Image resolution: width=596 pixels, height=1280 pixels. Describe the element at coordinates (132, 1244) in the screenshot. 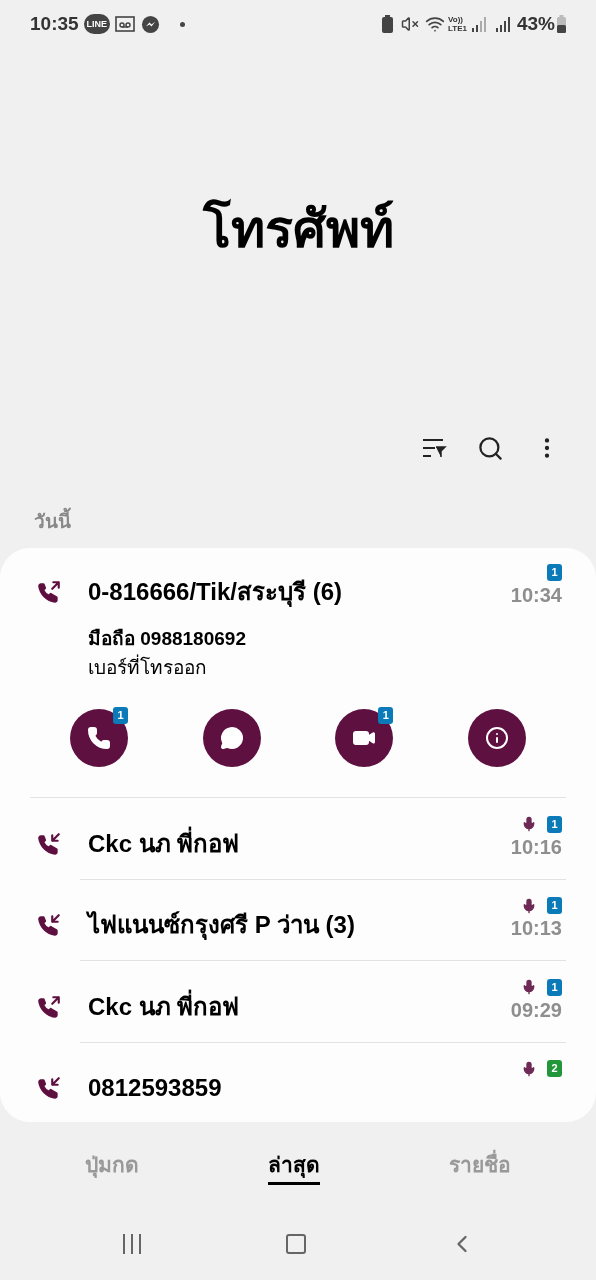

I see `recent-apps-icon` at that location.